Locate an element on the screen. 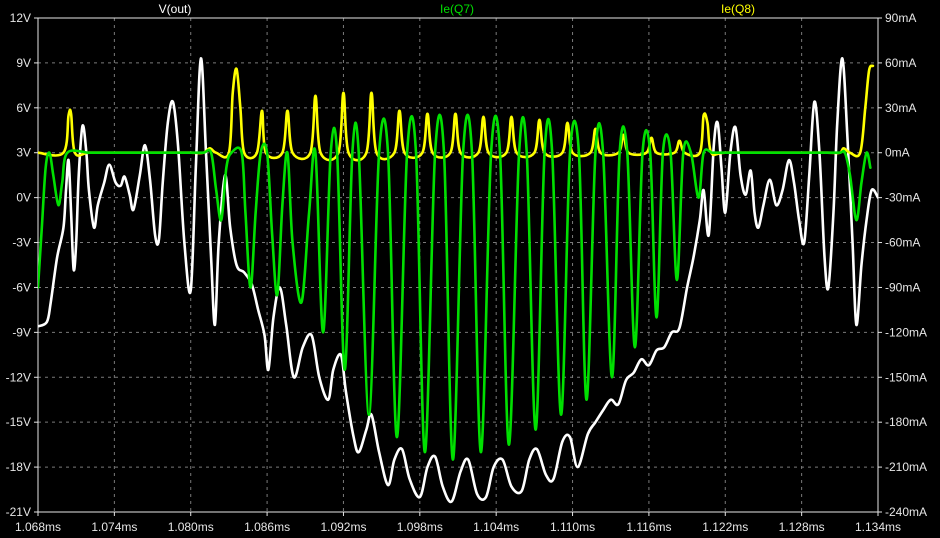 This screenshot has width=940, height=538. x-axis-tick-label: 1.122ms is located at coordinates (725, 527).